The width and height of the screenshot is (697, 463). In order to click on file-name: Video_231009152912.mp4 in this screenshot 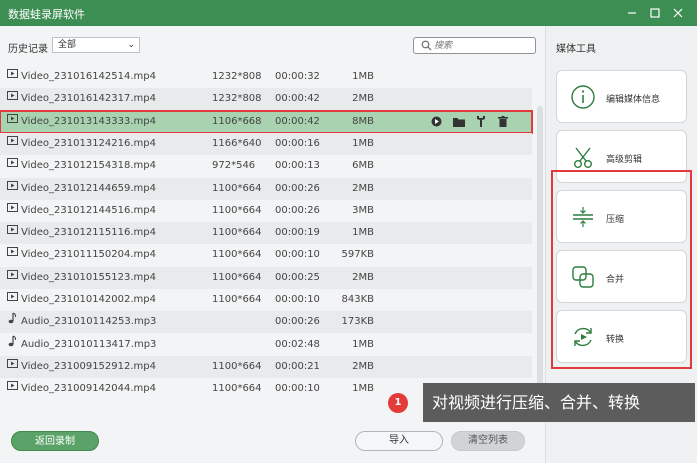, I will do `click(88, 366)`.